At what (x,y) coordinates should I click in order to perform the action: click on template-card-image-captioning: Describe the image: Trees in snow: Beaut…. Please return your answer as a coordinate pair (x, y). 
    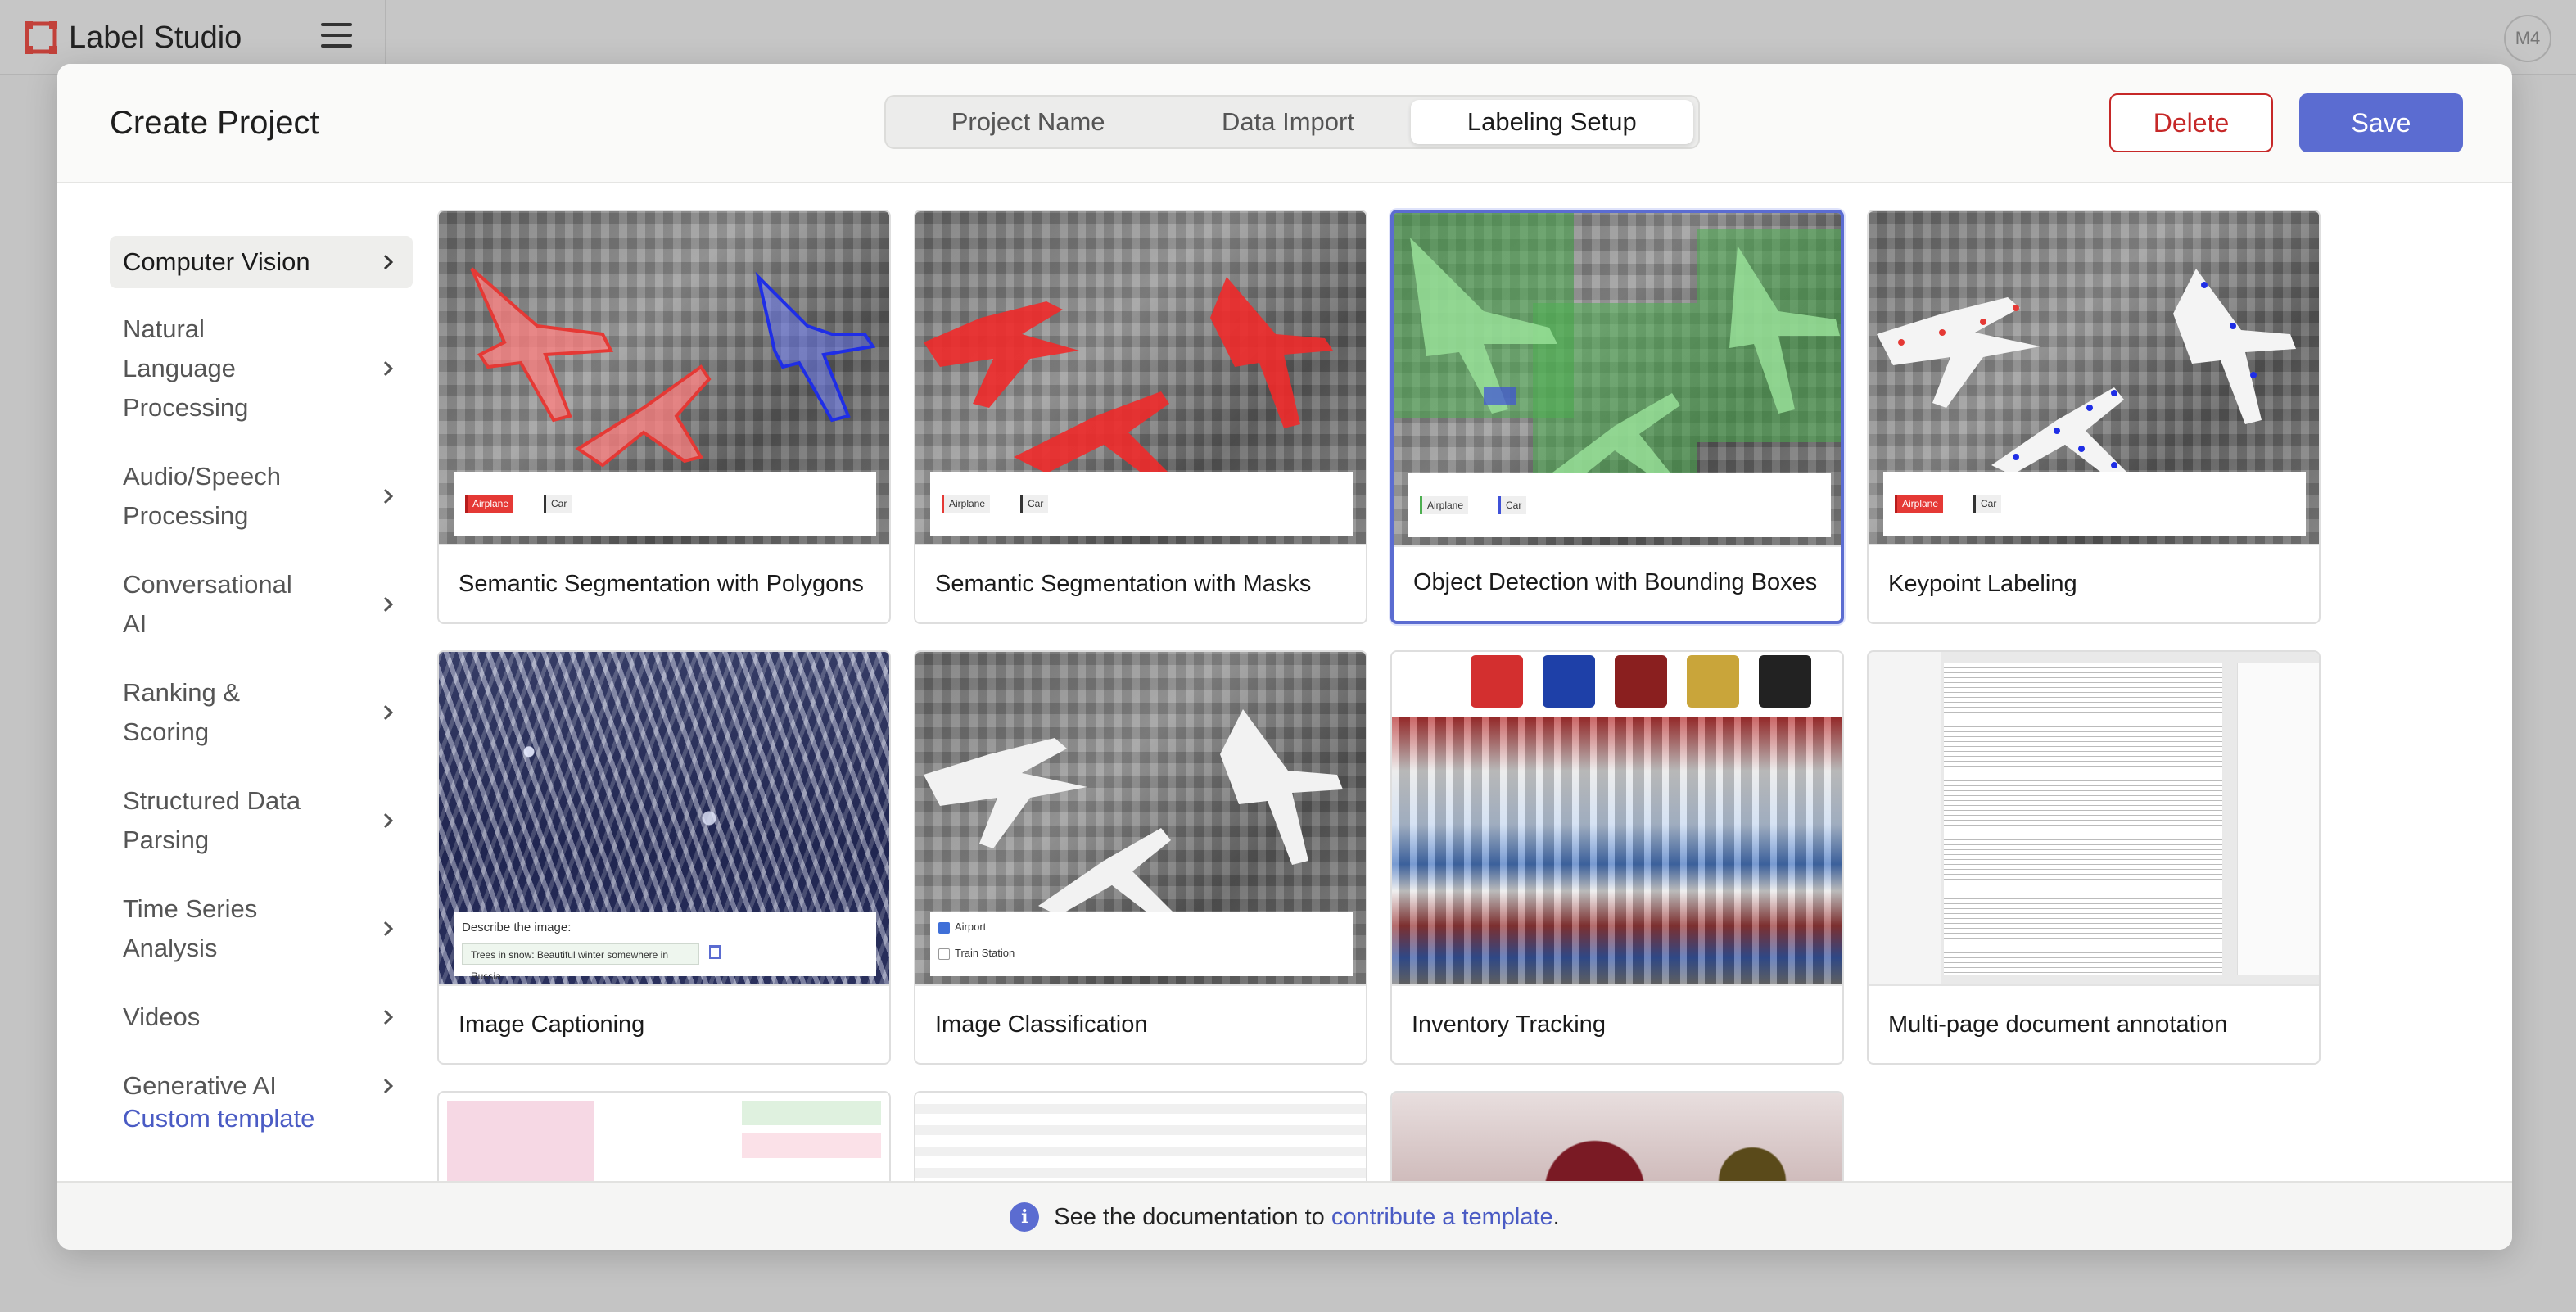
    Looking at the image, I should click on (664, 857).